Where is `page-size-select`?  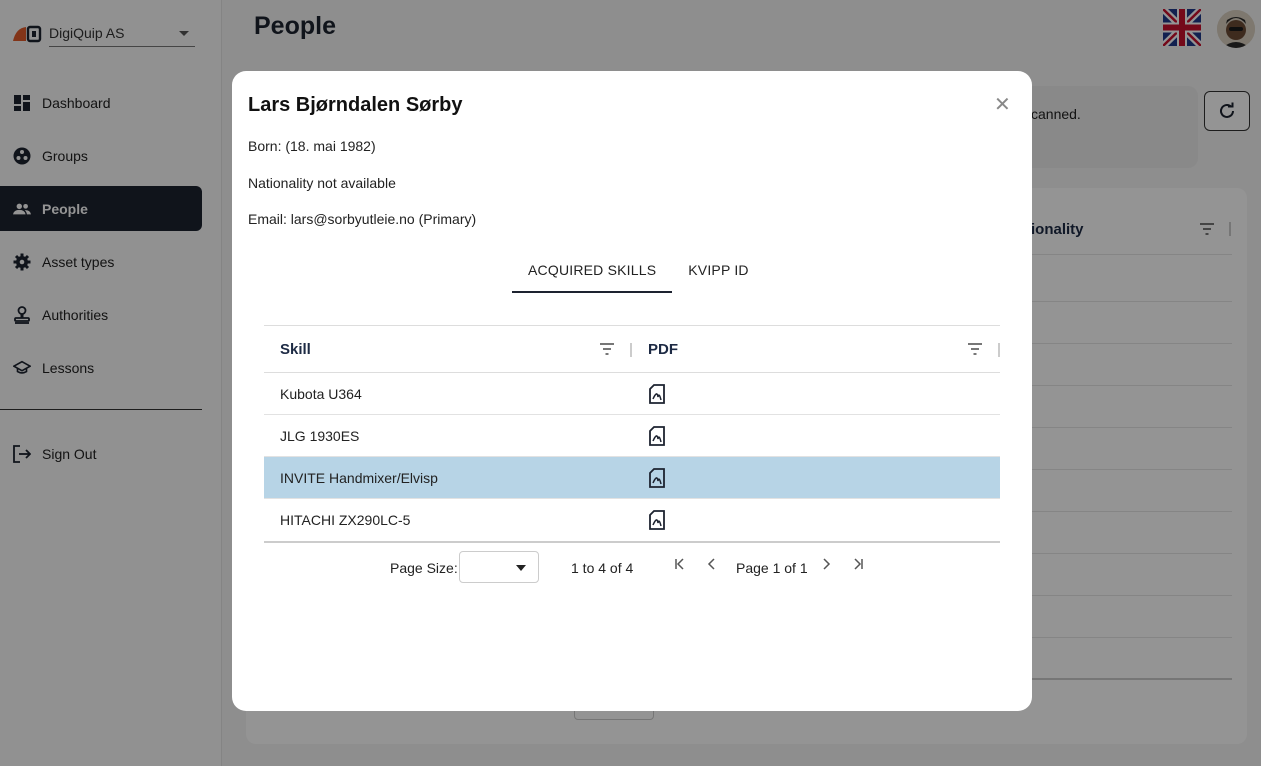
page-size-select is located at coordinates (499, 567).